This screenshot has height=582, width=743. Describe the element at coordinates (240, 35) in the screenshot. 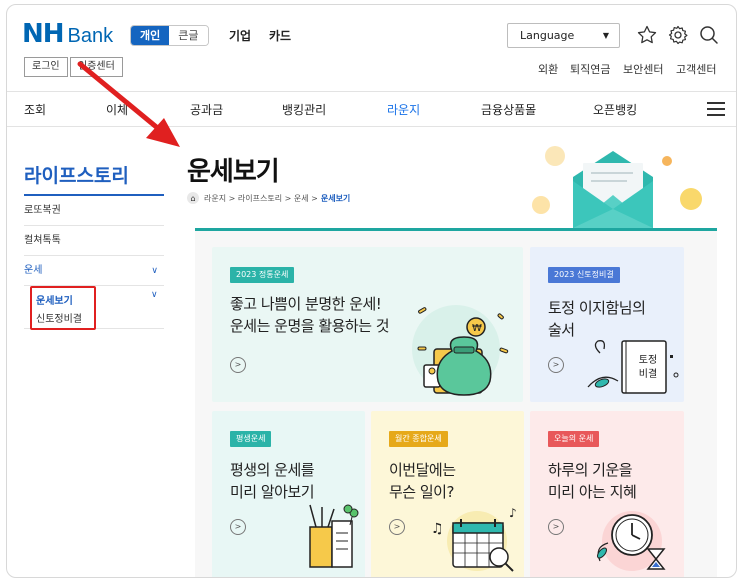

I see `nav-business: 기업` at that location.